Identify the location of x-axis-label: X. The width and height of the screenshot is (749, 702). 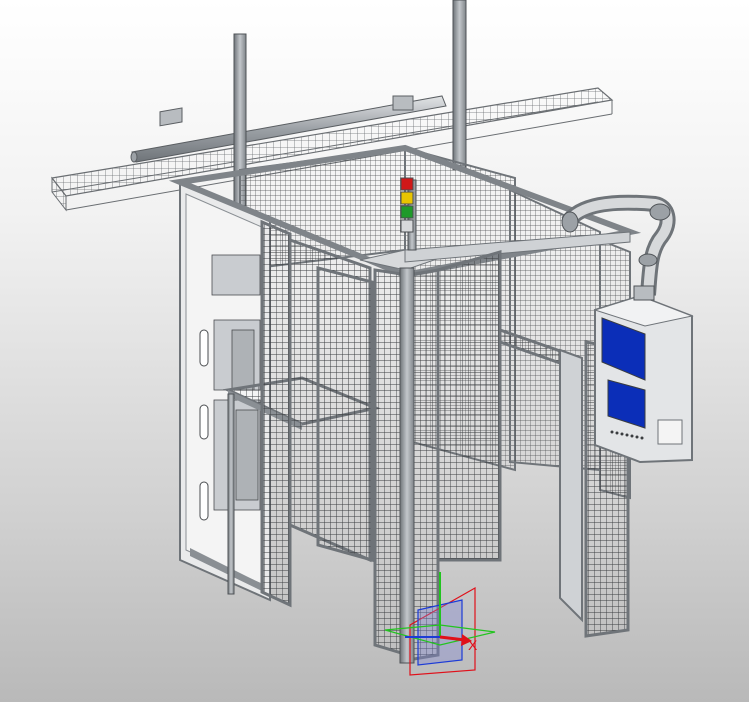
(473, 645).